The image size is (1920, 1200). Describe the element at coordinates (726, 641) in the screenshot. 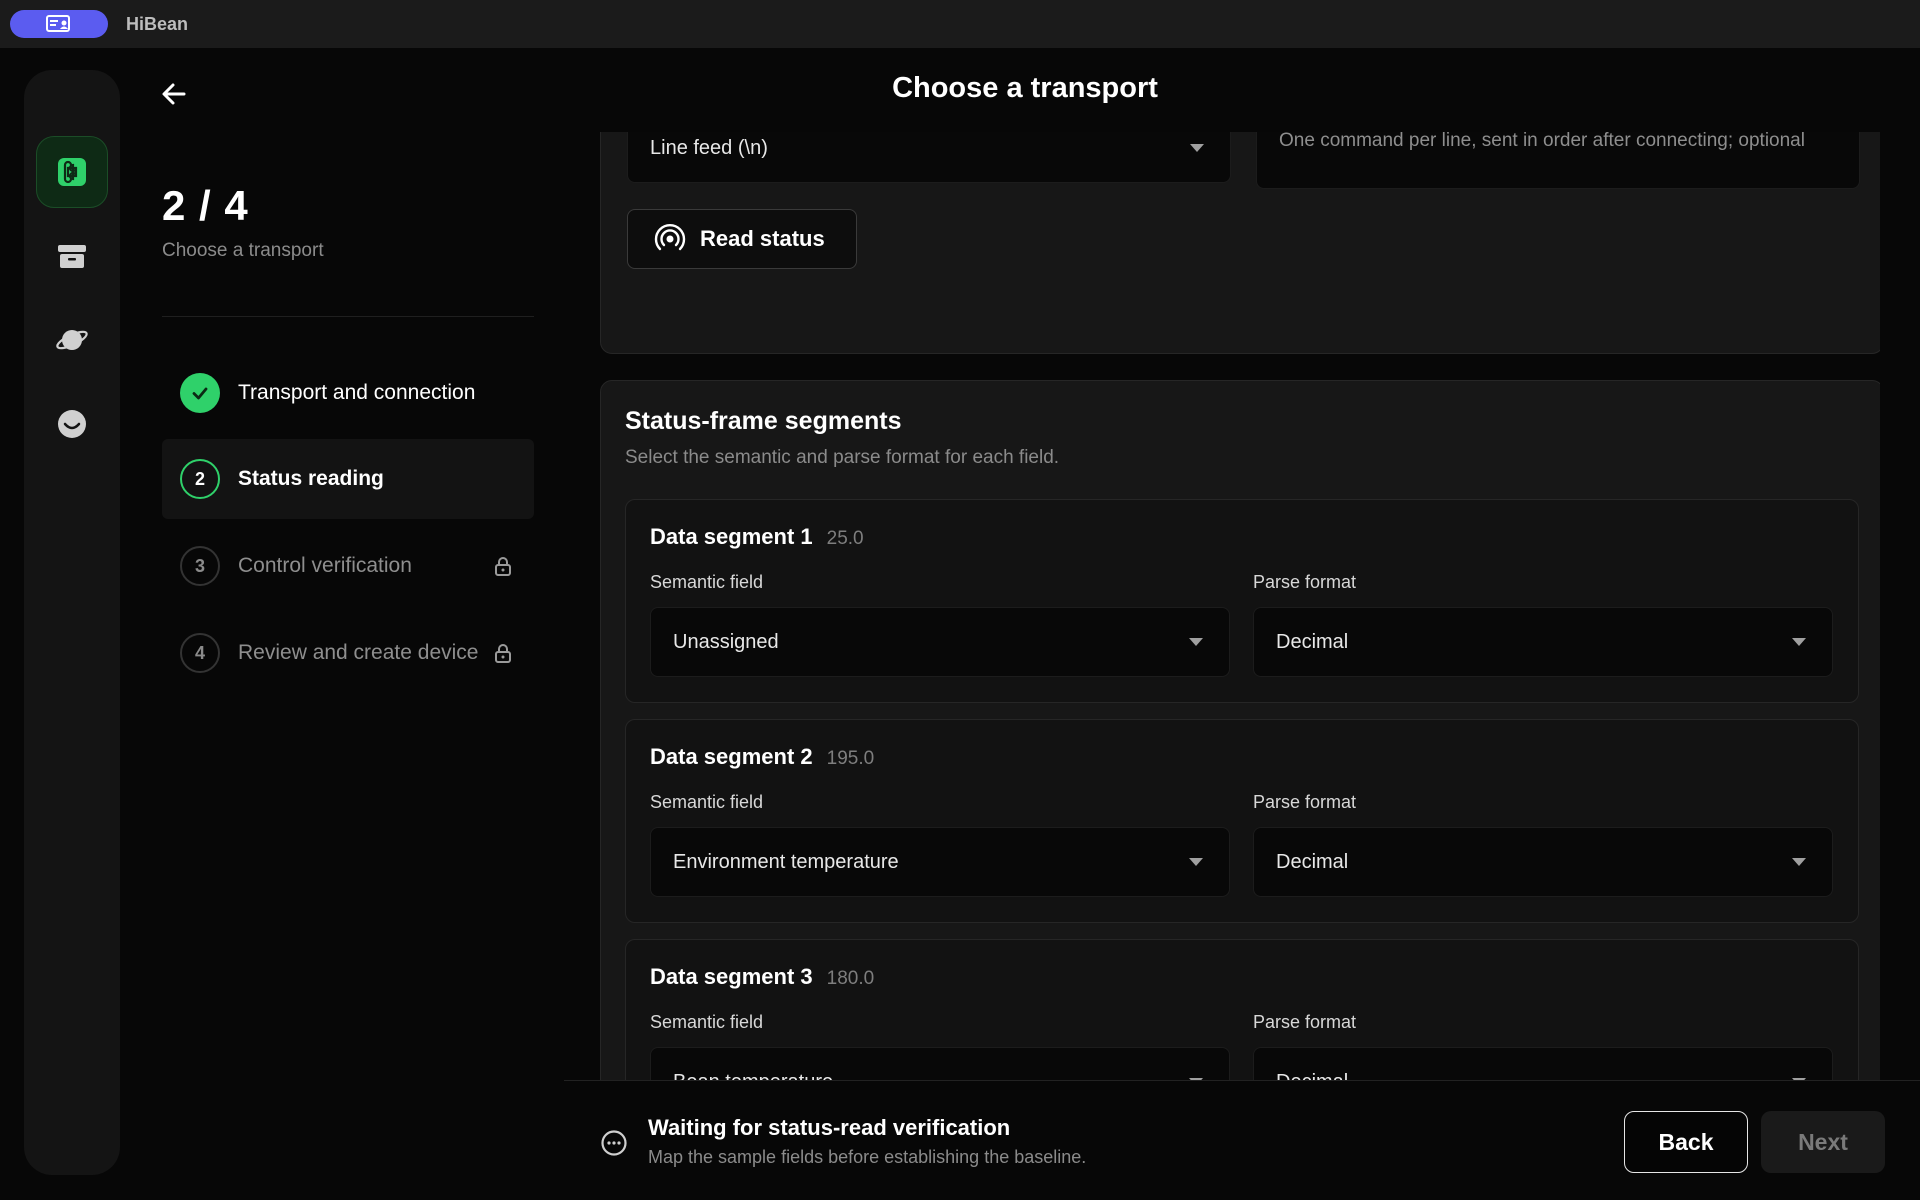

I see `semantic-field-value: Unassigned` at that location.